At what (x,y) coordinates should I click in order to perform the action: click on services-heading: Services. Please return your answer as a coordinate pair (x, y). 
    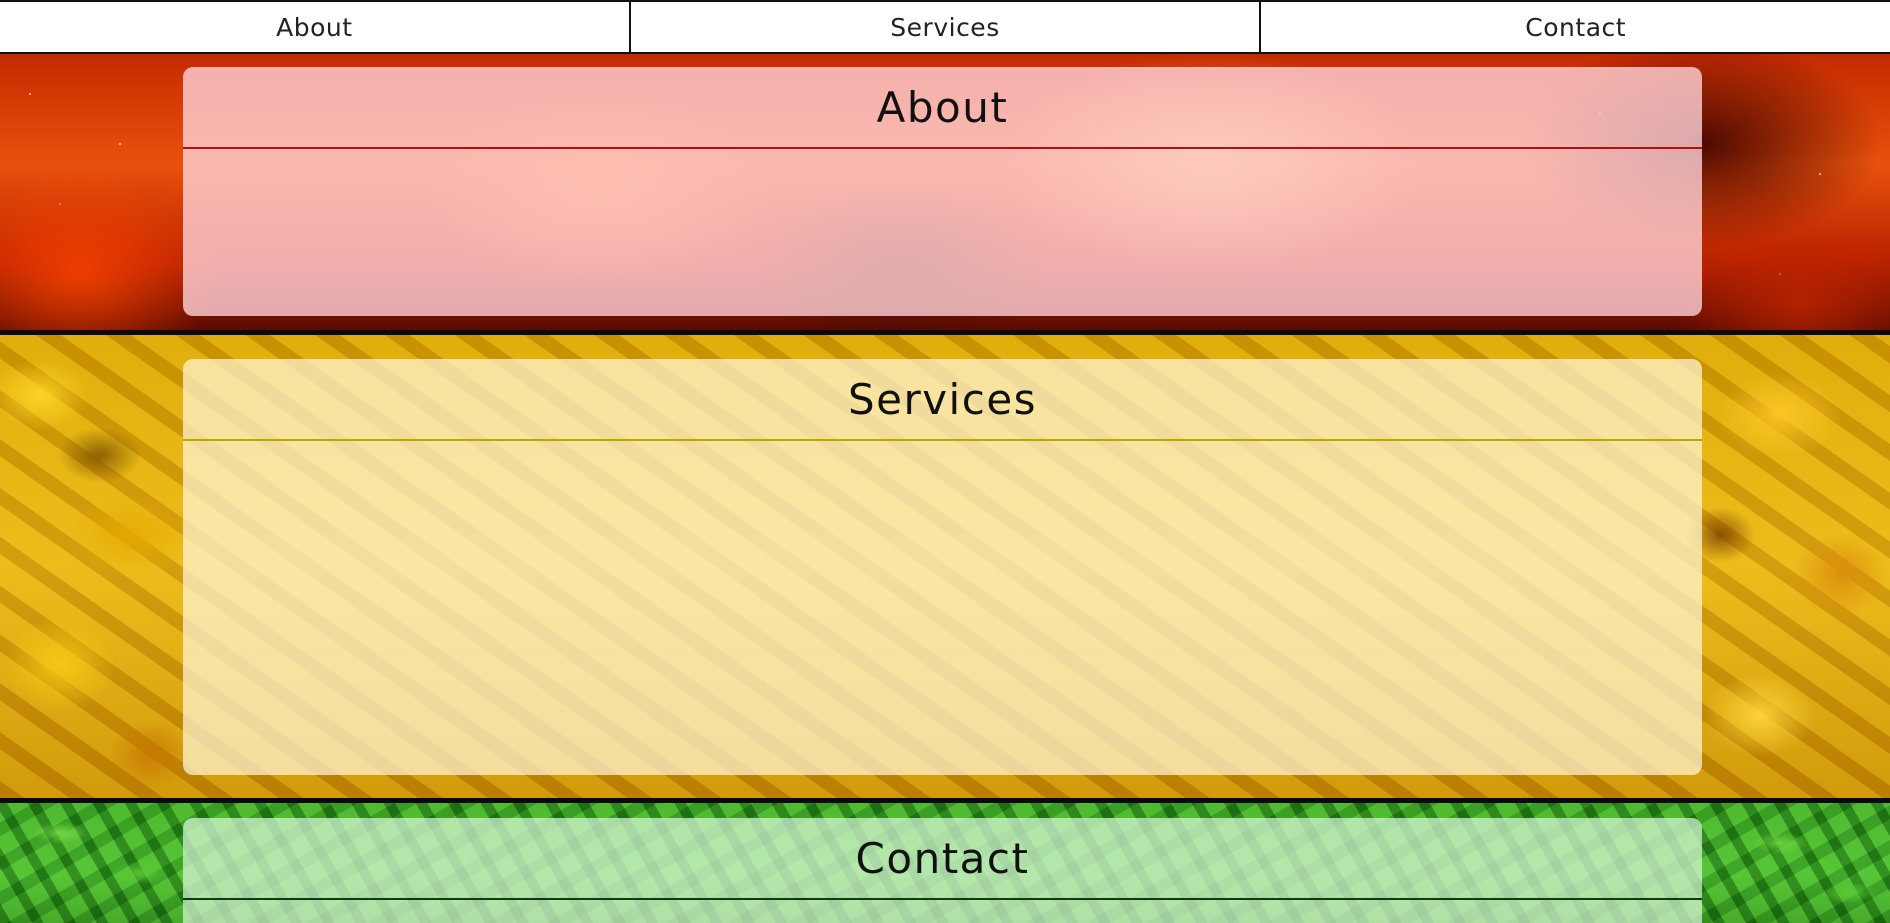
    Looking at the image, I should click on (942, 399).